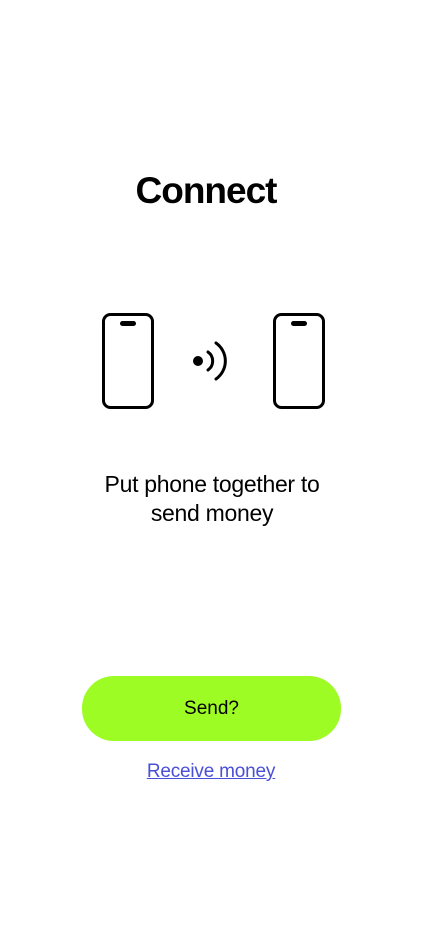 Image resolution: width=428 pixels, height=926 pixels. I want to click on contactless-signal-icon, so click(210, 361).